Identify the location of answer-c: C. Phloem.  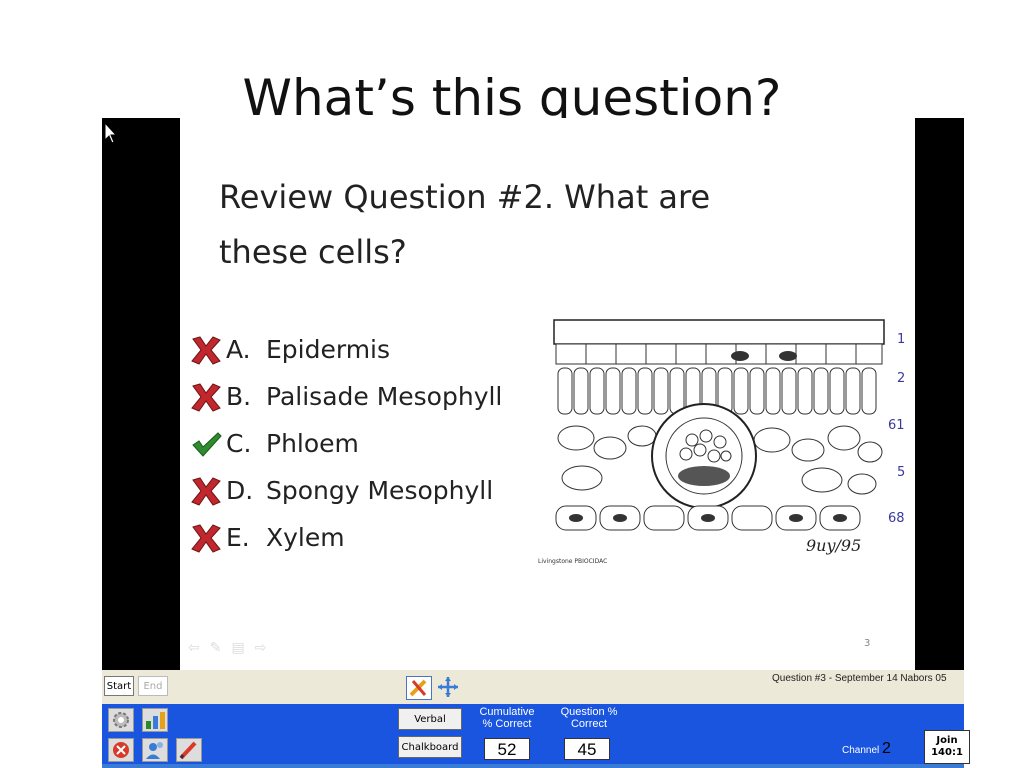
(344, 443).